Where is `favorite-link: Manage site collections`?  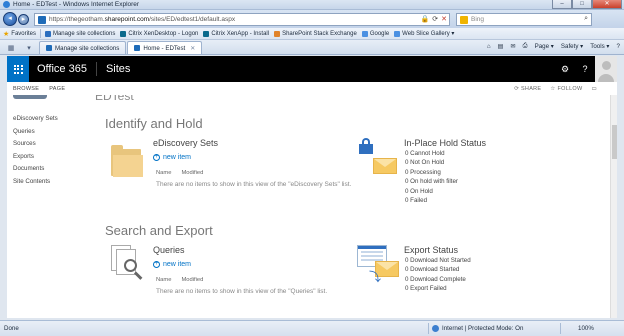
favorite-link: Manage site collections is located at coordinates (79, 33).